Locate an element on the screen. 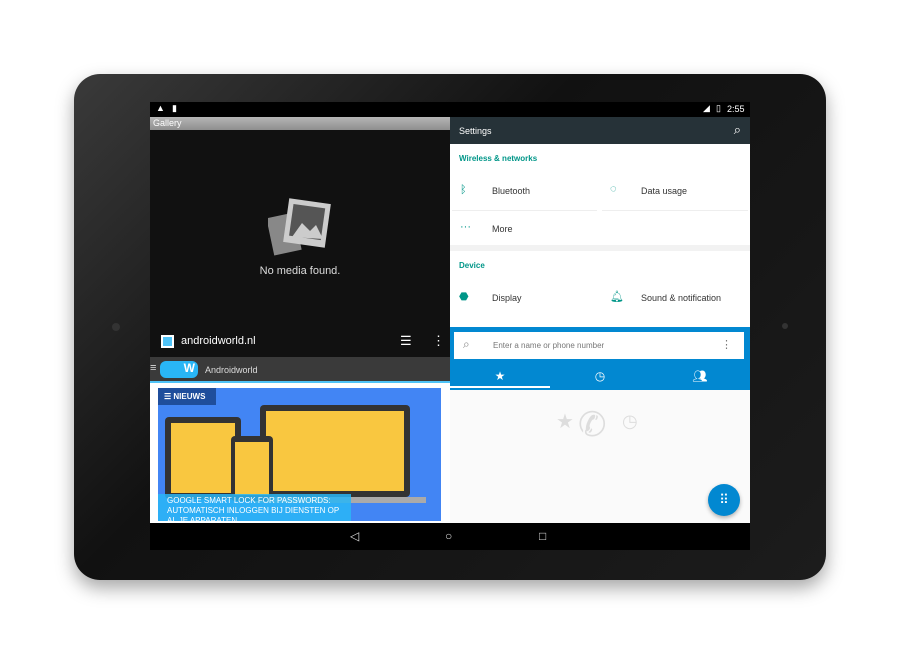  url-bar: androidworld.nl is located at coordinates (218, 341).